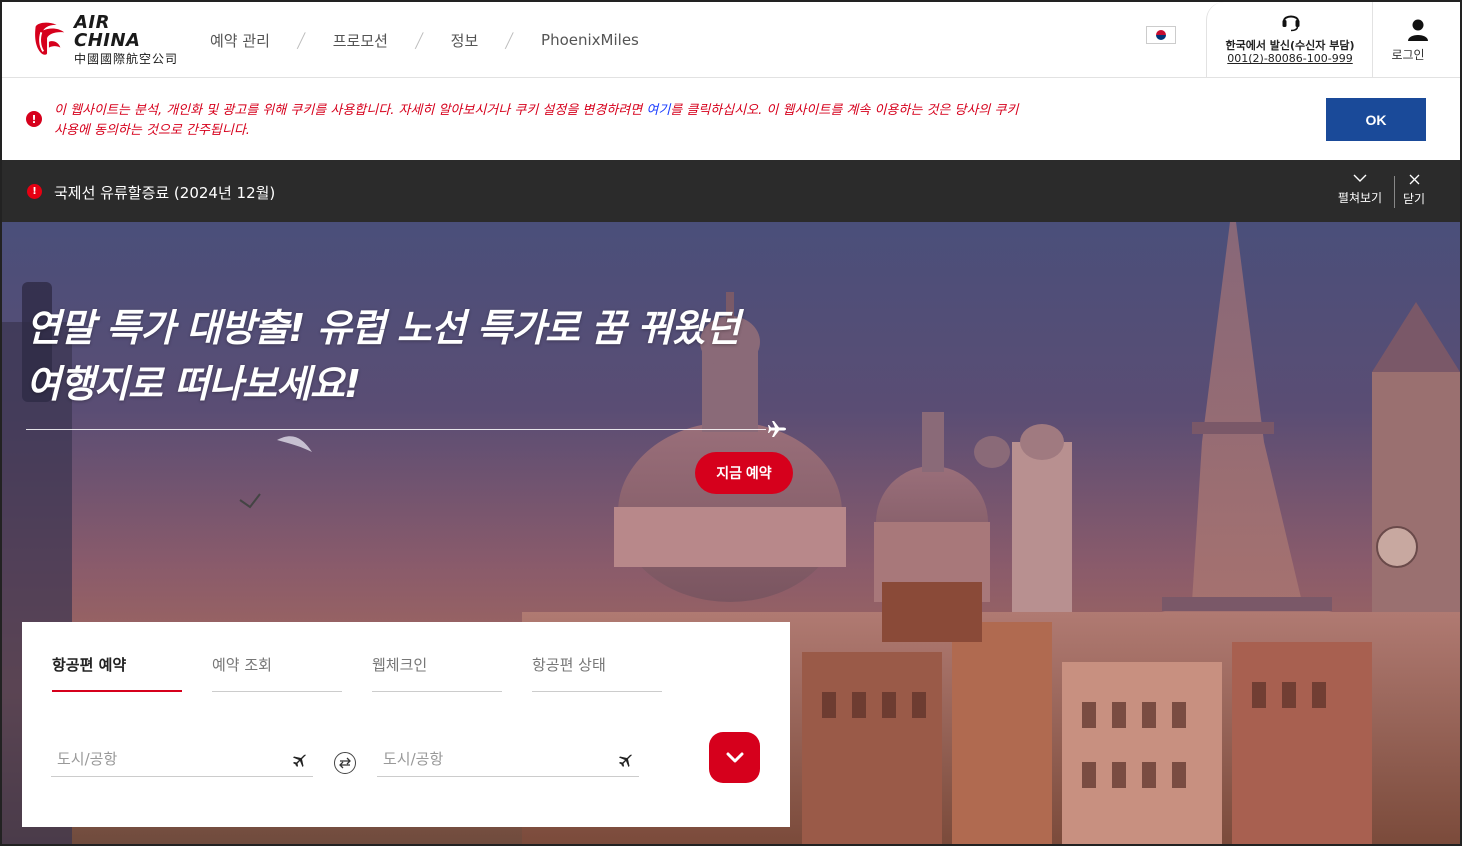 The height and width of the screenshot is (846, 1462). Describe the element at coordinates (1290, 58) in the screenshot. I see `phone-number: 001(2)-80086-100-999` at that location.